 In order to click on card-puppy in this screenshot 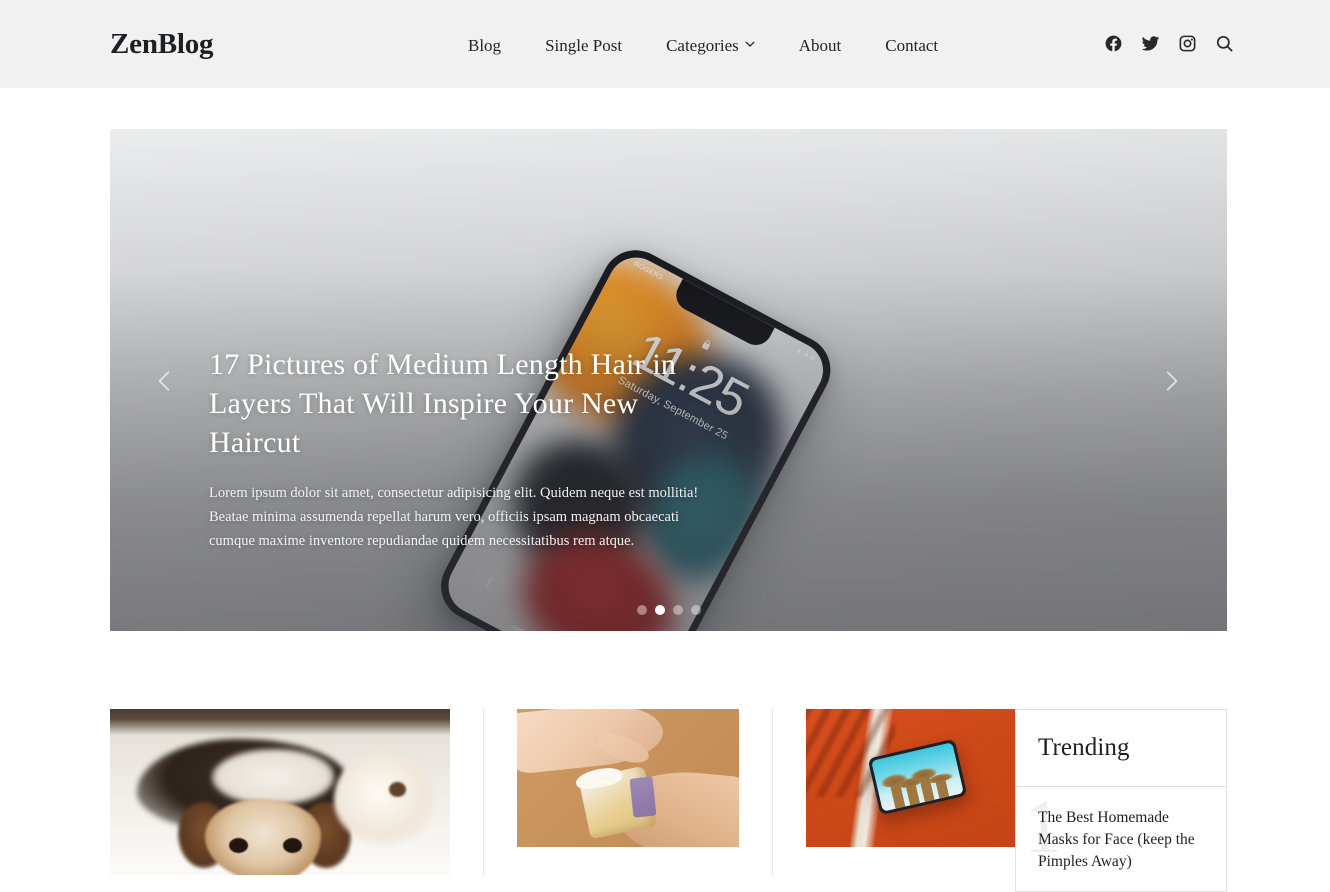, I will do `click(280, 792)`.